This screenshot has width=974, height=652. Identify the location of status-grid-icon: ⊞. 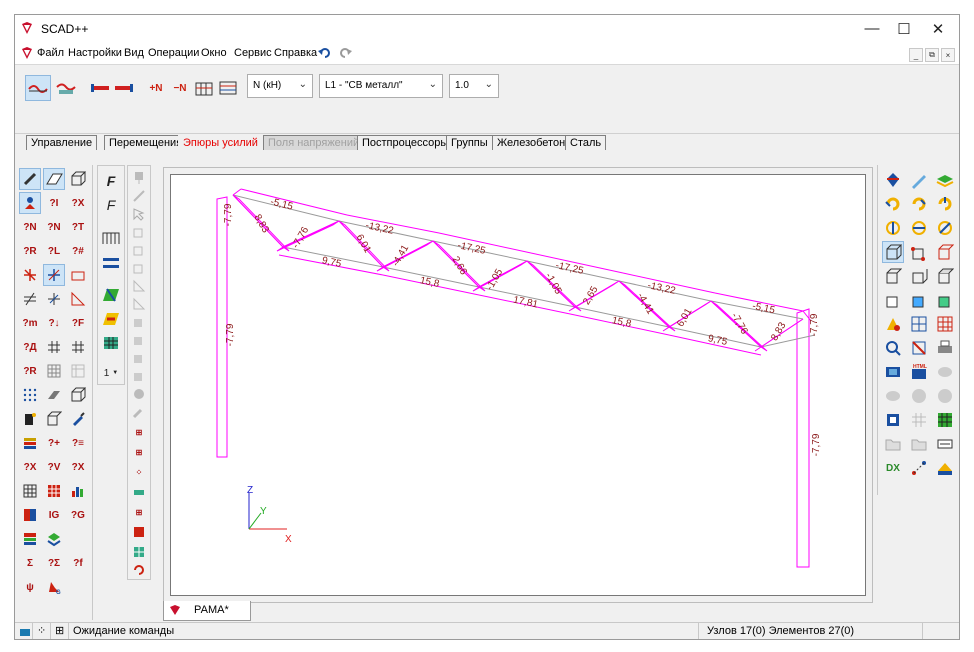
(60, 631).